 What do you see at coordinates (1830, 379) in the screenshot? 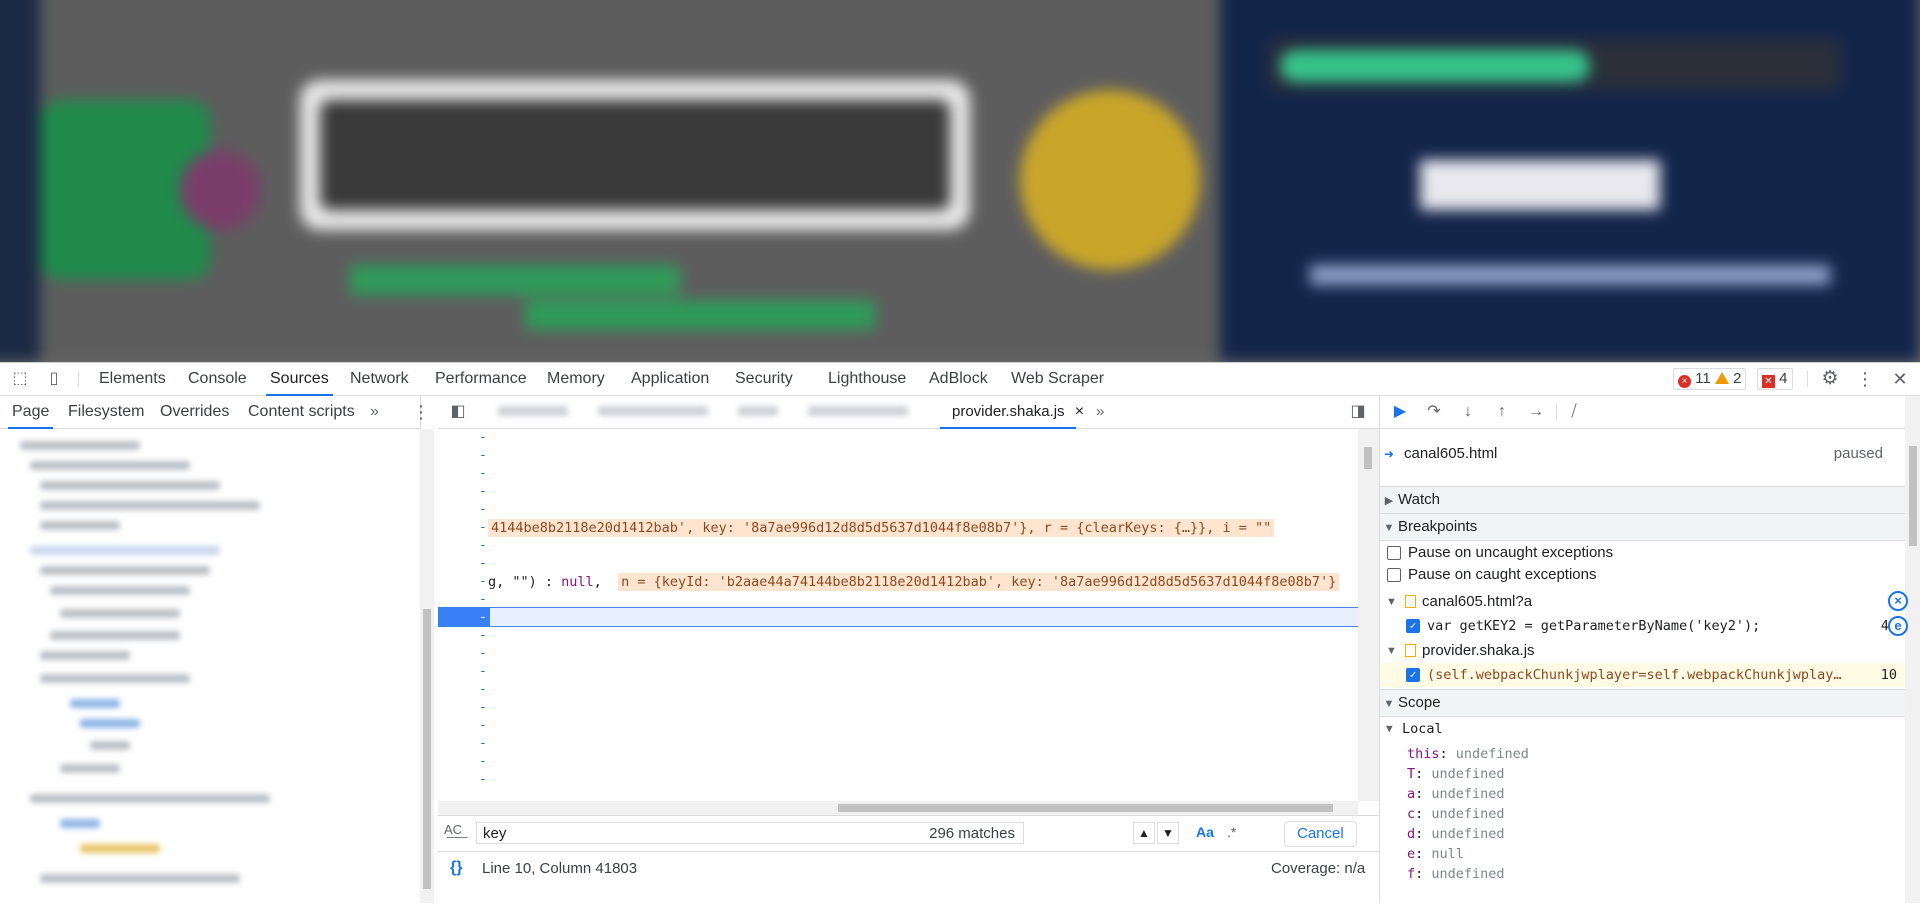
I see `settings-gear-icon: ⚙` at bounding box center [1830, 379].